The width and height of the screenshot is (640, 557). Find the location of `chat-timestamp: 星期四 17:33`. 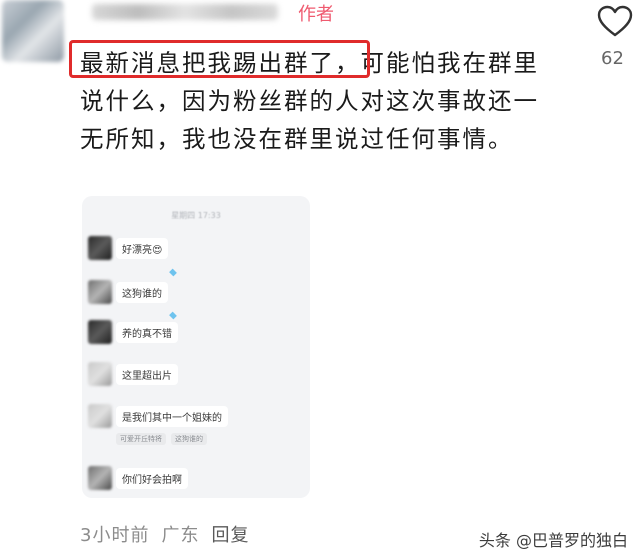

chat-timestamp: 星期四 17:33 is located at coordinates (196, 215).